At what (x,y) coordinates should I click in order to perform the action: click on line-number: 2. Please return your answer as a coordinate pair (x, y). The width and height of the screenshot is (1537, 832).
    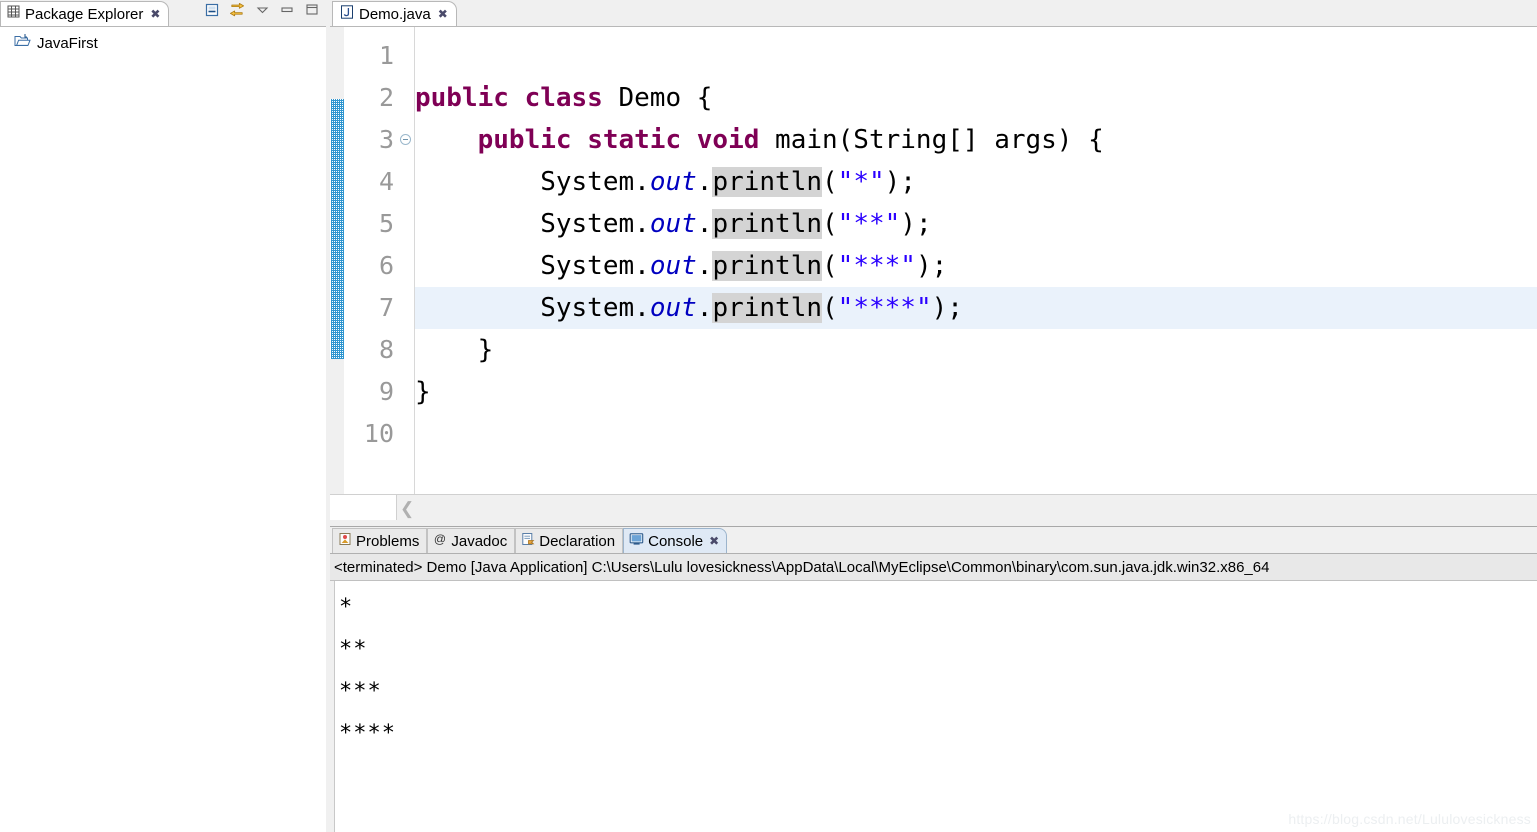
    Looking at the image, I should click on (386, 97).